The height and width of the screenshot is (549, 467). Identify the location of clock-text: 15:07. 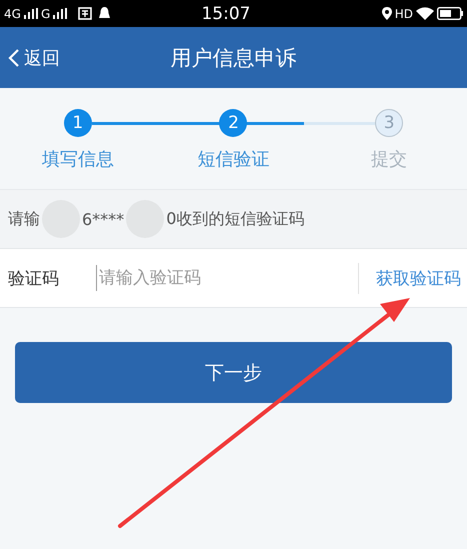
(226, 14).